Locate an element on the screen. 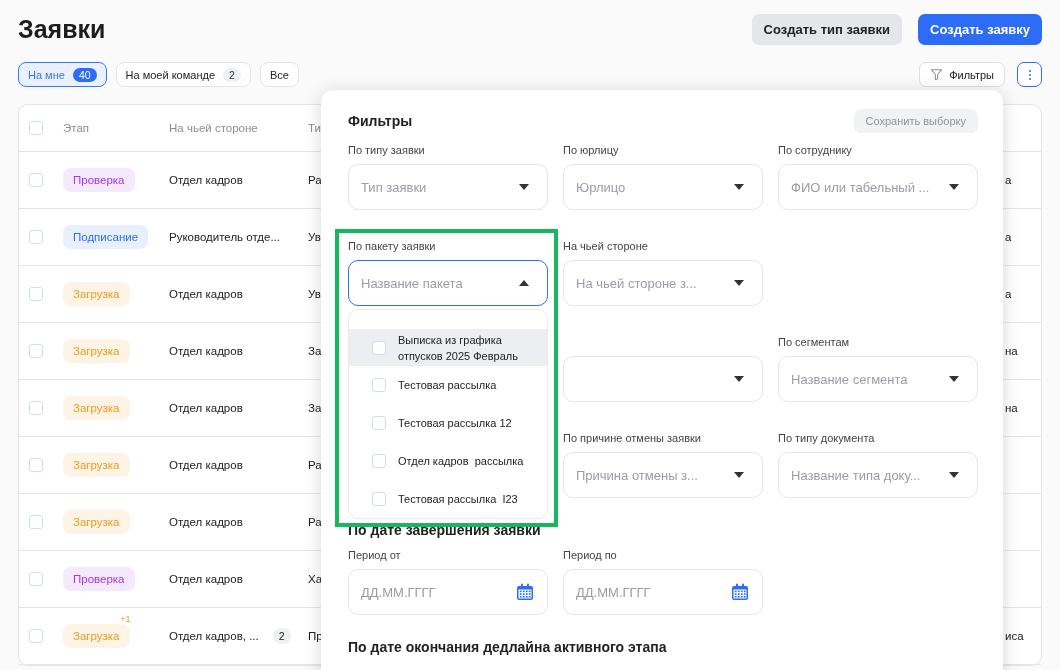 Image resolution: width=1060 pixels, height=670 pixels. dropdown-option: Тестовая рассылка I23 is located at coordinates (448, 499).